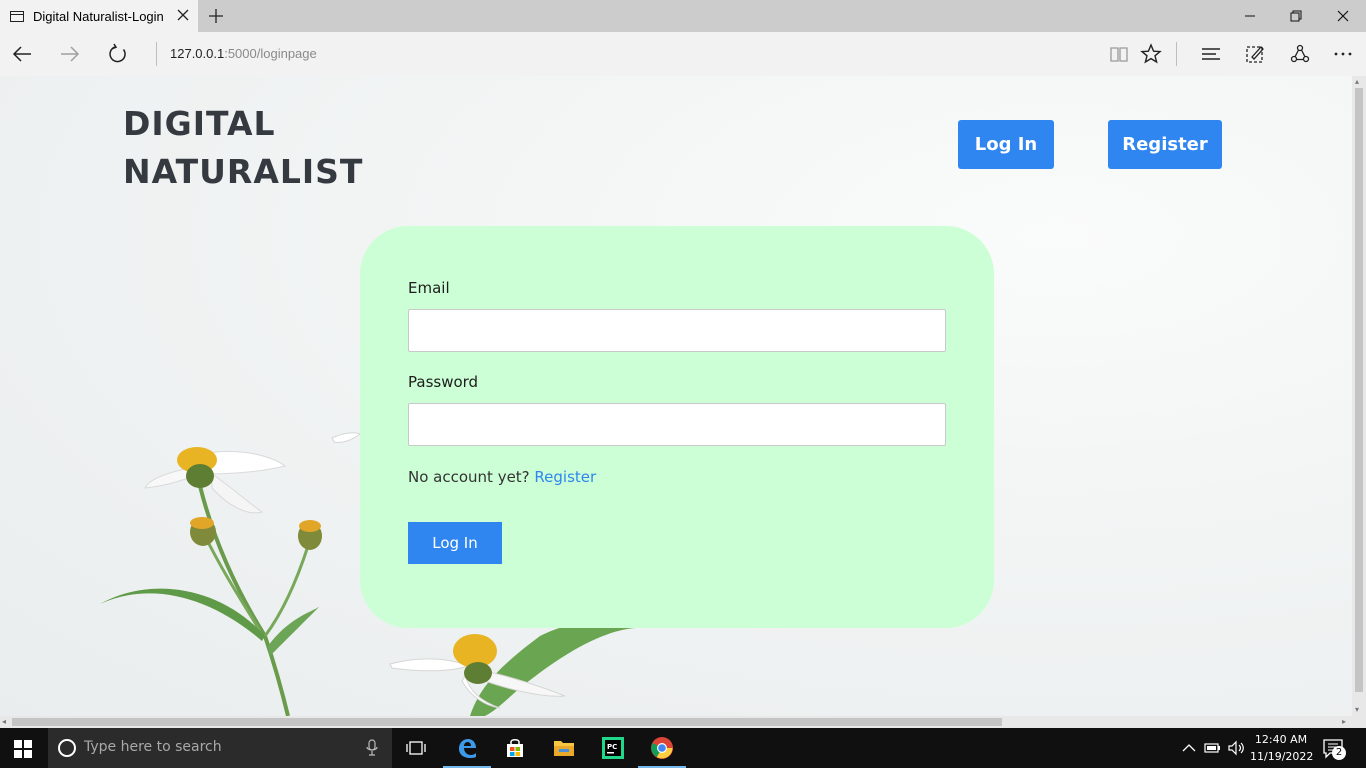  I want to click on close-window-icon, so click(1343, 16).